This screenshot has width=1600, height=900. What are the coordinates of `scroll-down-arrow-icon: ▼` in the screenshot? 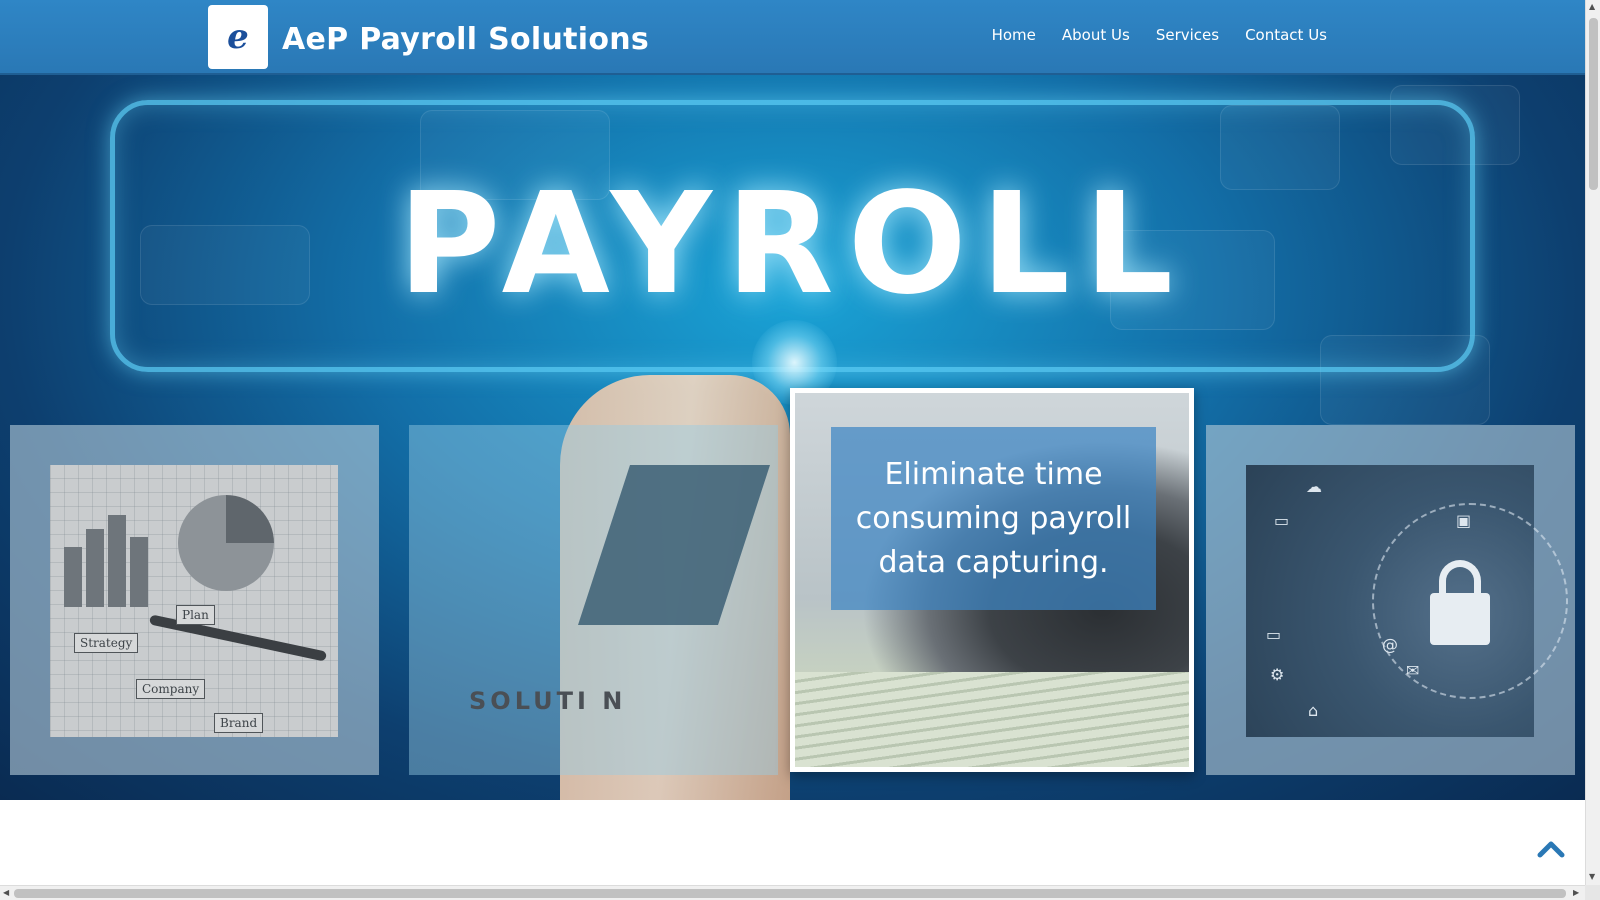 It's located at (1592, 876).